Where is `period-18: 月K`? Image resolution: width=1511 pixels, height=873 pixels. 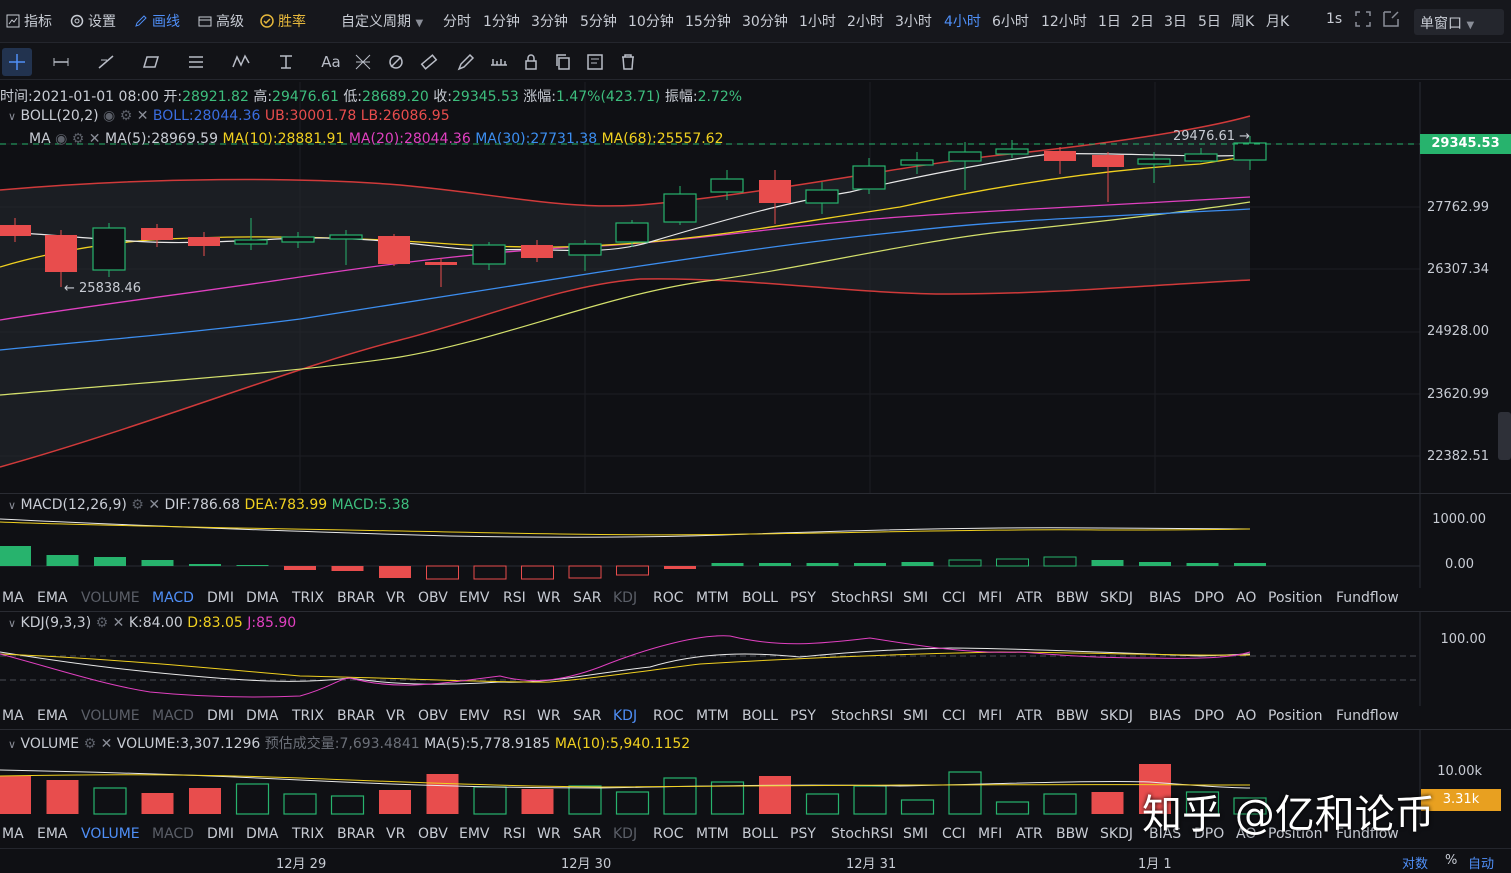
period-18: 月K is located at coordinates (1277, 21).